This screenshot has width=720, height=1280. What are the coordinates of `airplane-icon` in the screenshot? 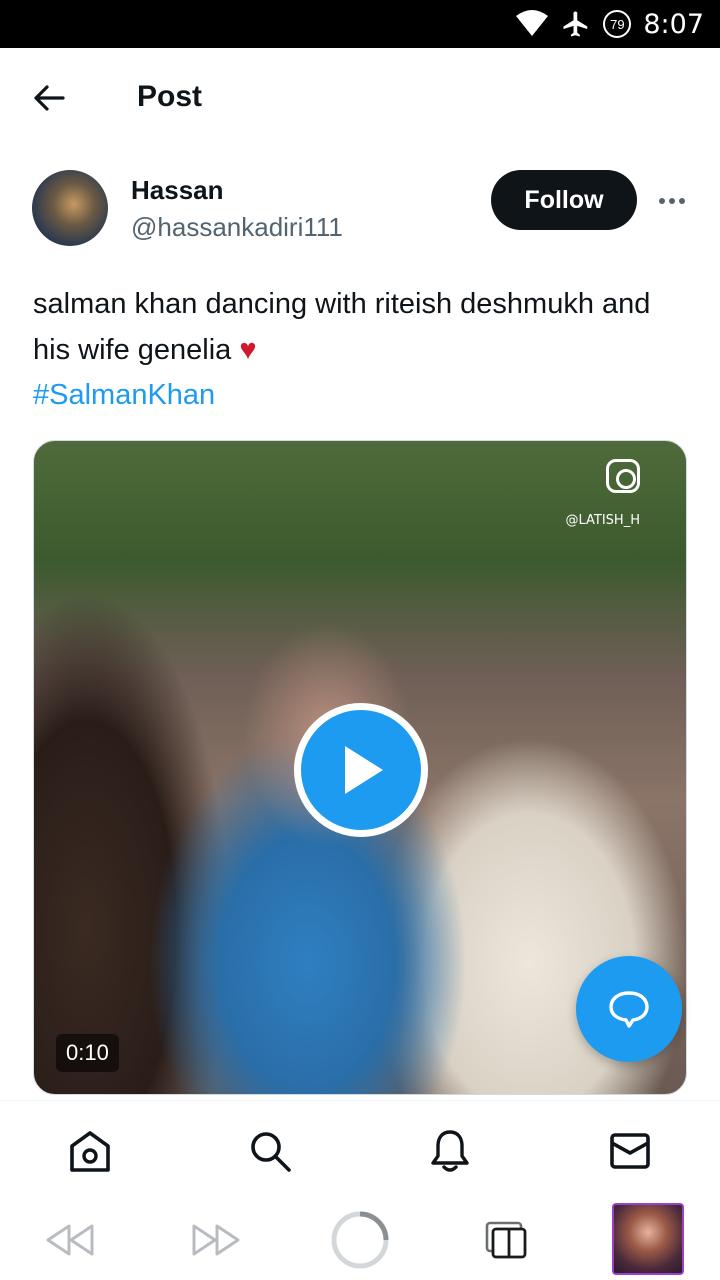 It's located at (575, 24).